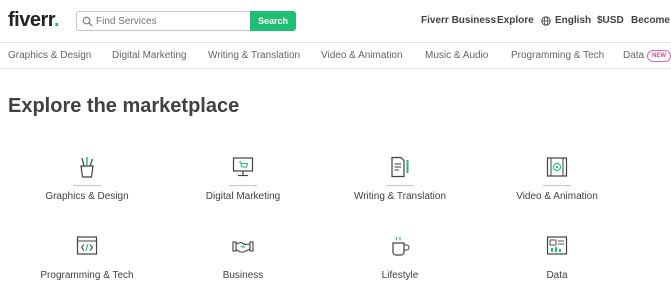 The width and height of the screenshot is (671, 295). What do you see at coordinates (87, 245) in the screenshot?
I see `programming-tech-icon` at bounding box center [87, 245].